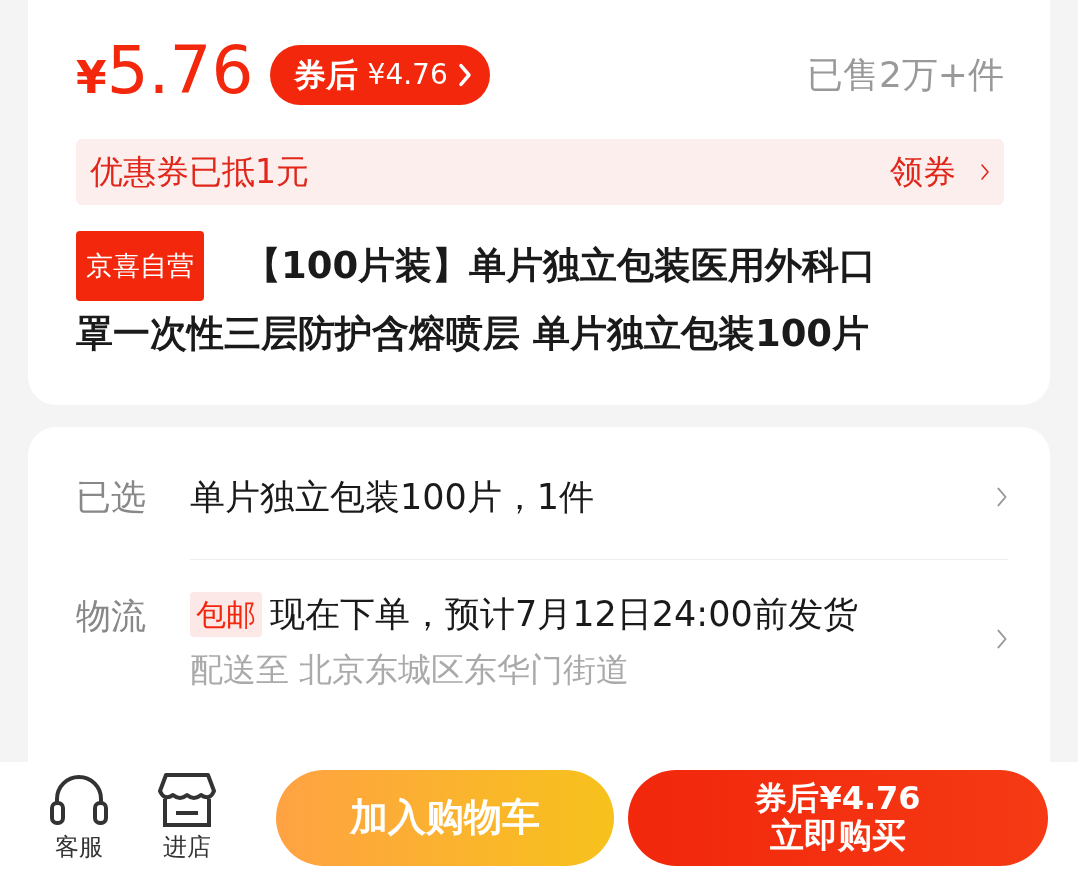  What do you see at coordinates (180, 71) in the screenshot?
I see `price-text: 5.76` at bounding box center [180, 71].